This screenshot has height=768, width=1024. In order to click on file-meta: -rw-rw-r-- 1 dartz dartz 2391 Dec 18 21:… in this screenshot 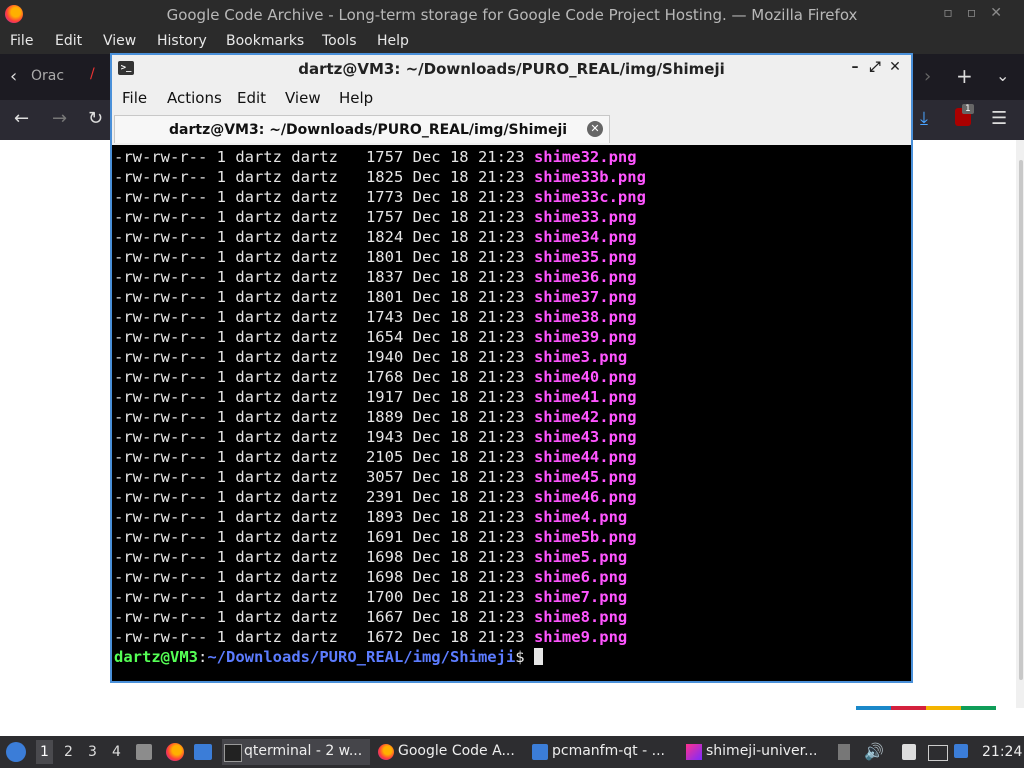, I will do `click(324, 497)`.